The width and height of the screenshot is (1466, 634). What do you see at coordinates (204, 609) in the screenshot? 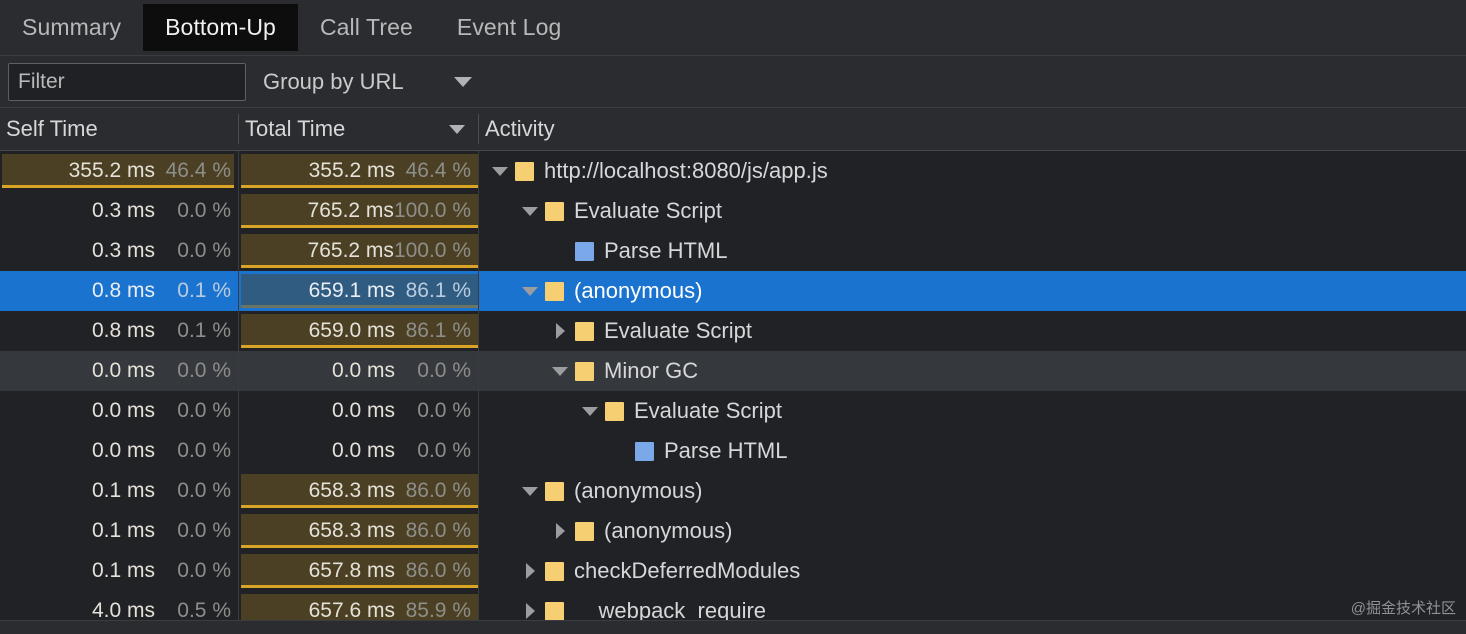
I see `self-time-percent: 0.5 %` at bounding box center [204, 609].